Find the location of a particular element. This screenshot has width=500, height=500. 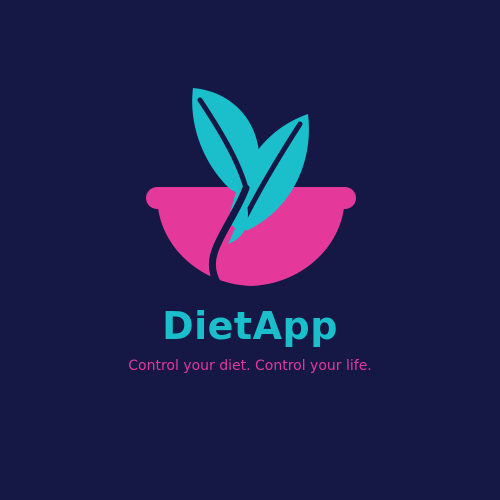

app-name: DietApp is located at coordinates (250, 326).